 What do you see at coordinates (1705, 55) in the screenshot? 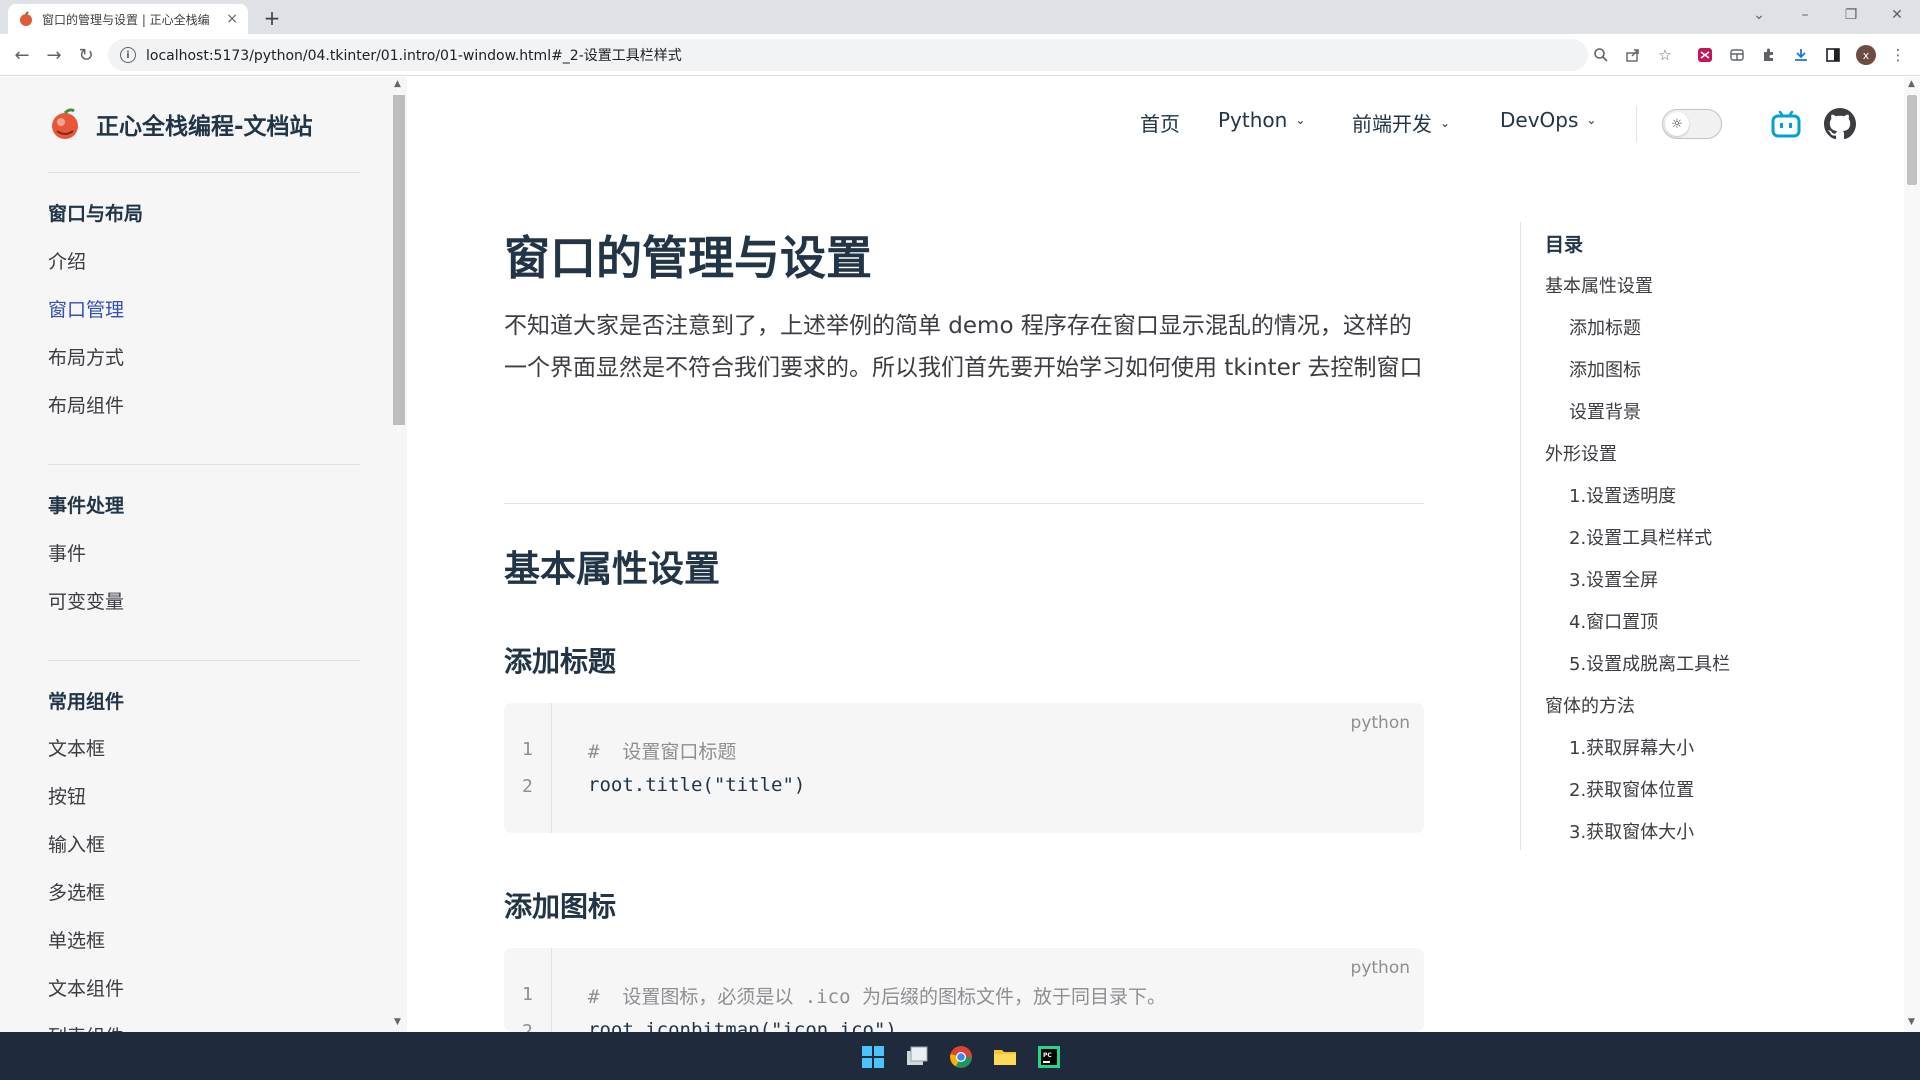
I see `extension-icon` at bounding box center [1705, 55].